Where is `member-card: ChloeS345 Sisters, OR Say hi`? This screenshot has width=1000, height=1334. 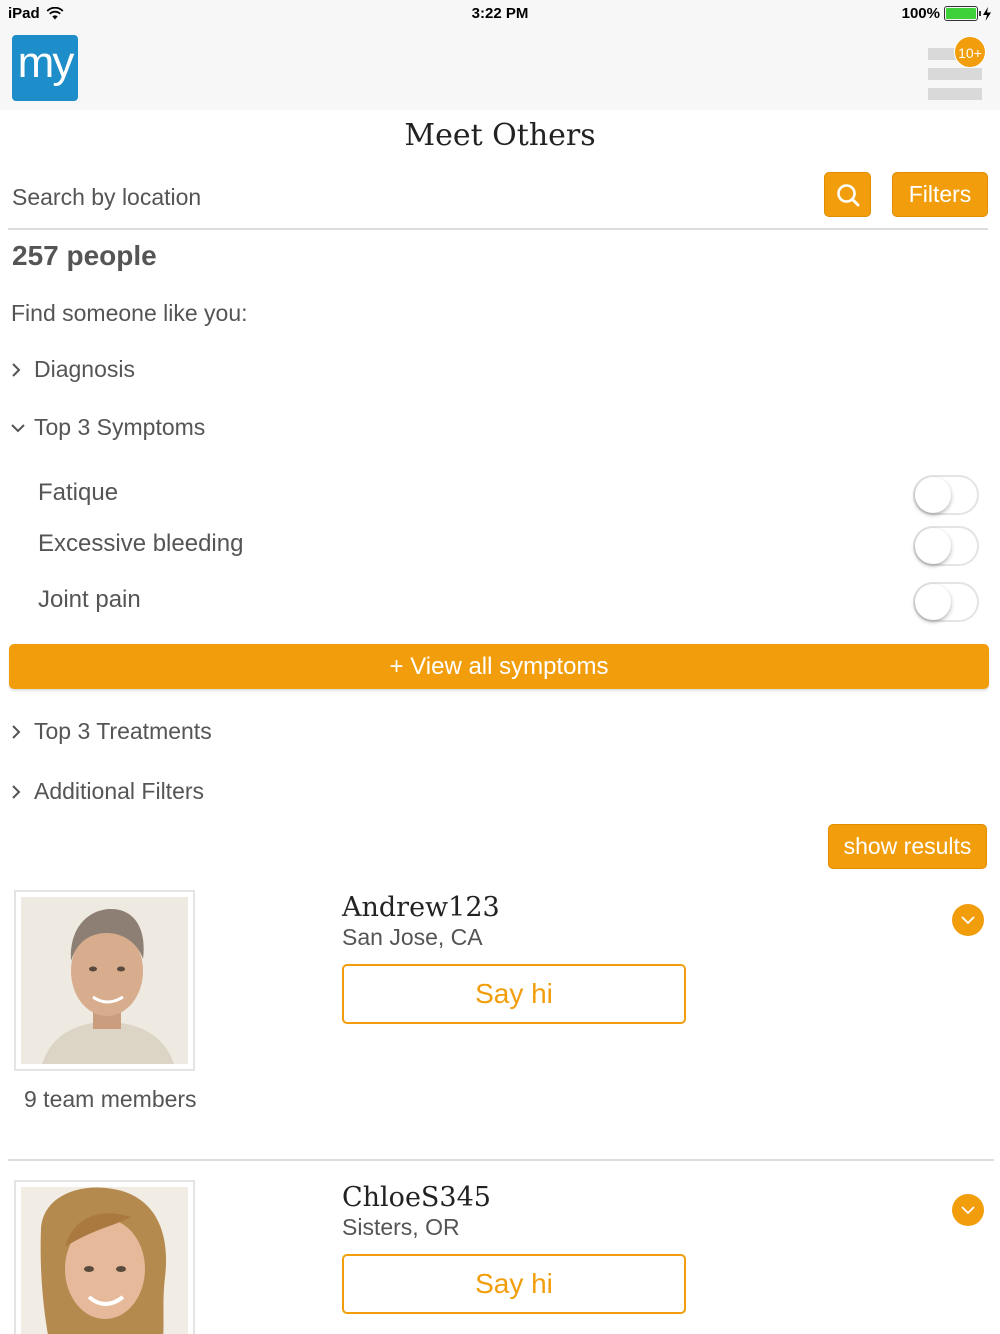
member-card: ChloeS345 Sisters, OR Say hi is located at coordinates (500, 1257).